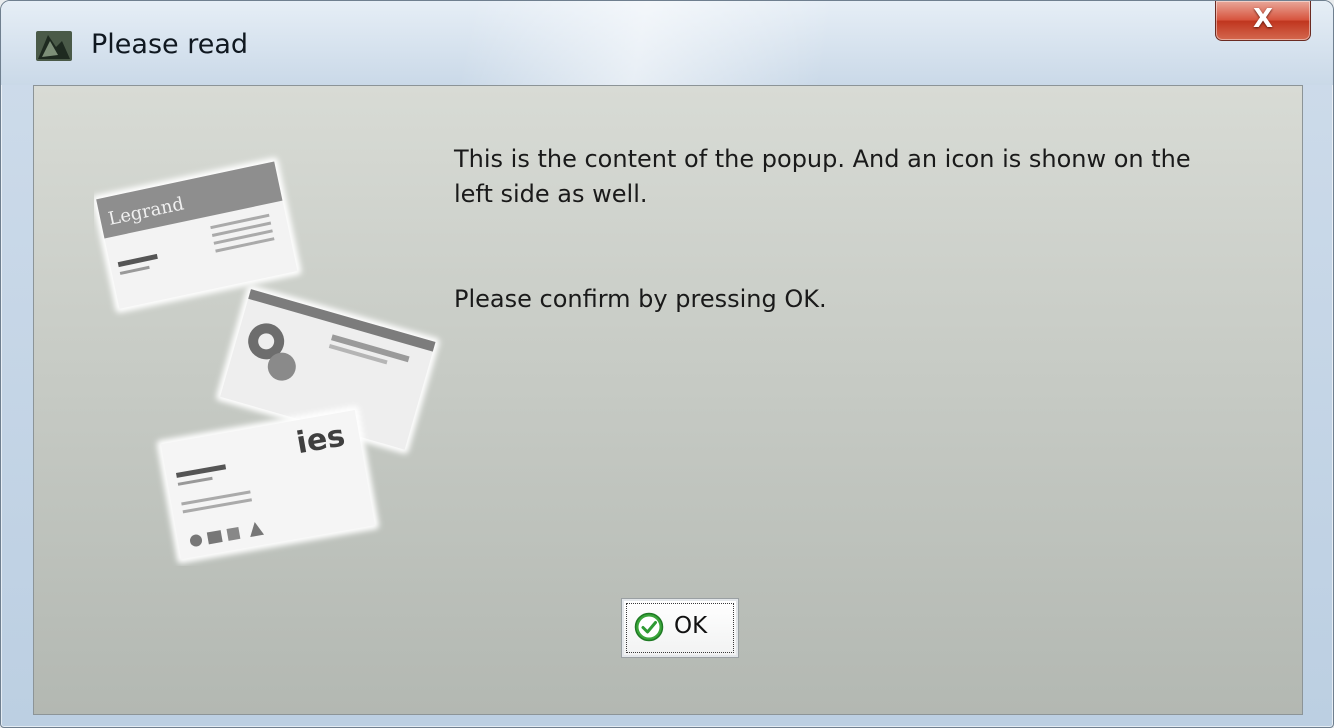  I want to click on app-icon, so click(54, 46).